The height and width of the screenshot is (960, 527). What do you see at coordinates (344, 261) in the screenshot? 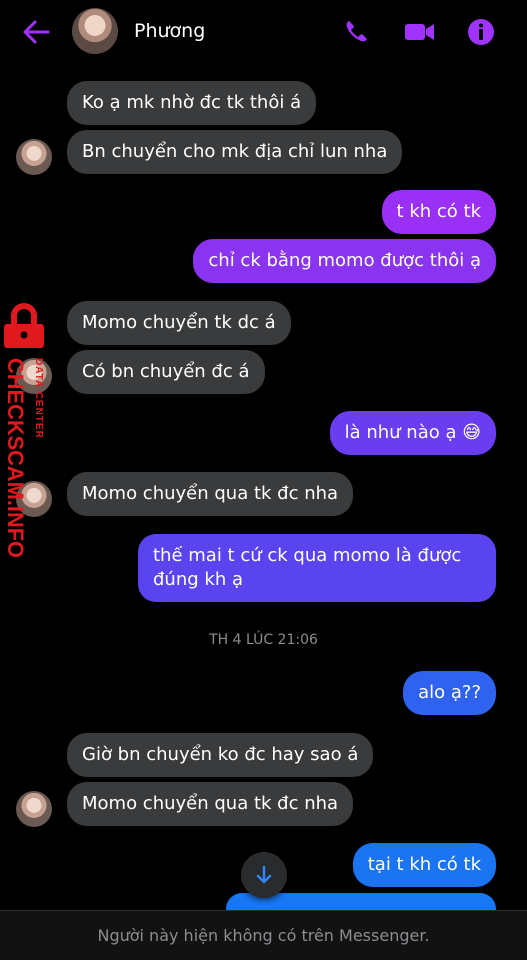
I see `message-bubble-sent: chỉ ck bằng momo được thôi ạ` at bounding box center [344, 261].